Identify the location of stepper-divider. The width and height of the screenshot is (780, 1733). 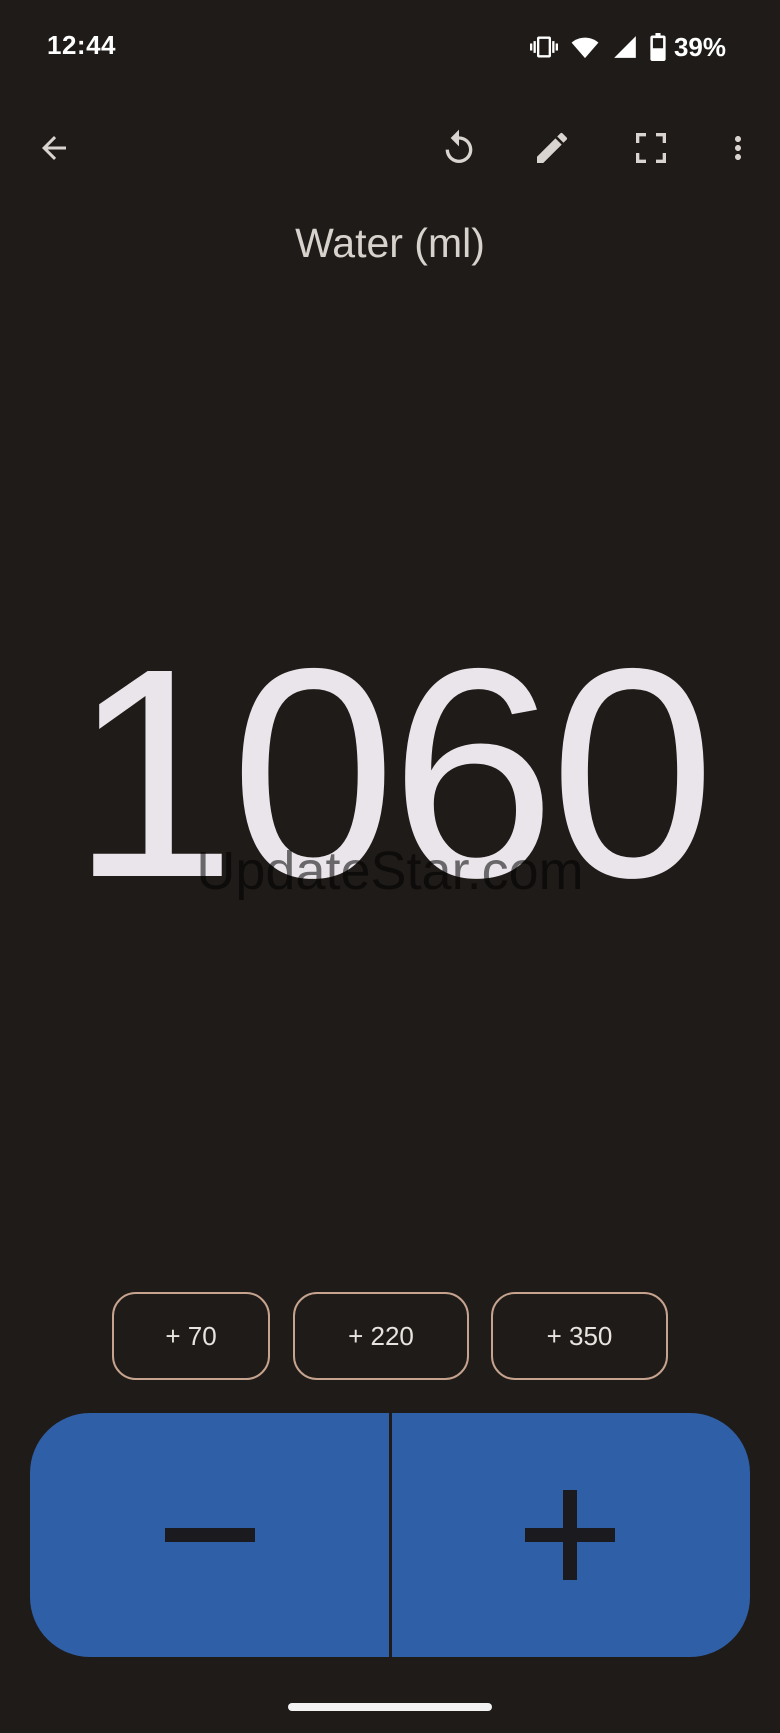
(390, 1535).